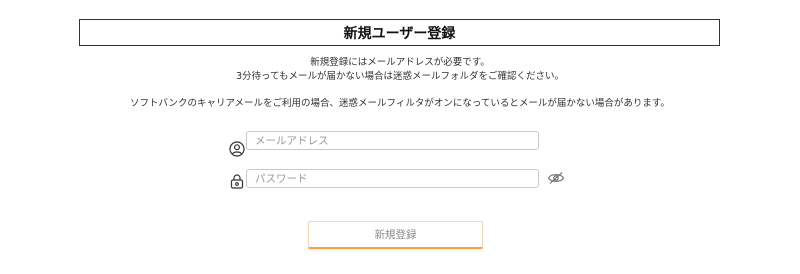 The image size is (800, 274). What do you see at coordinates (400, 62) in the screenshot?
I see `notice-line-1: 新規登録にはメールアドレスが必要です。` at bounding box center [400, 62].